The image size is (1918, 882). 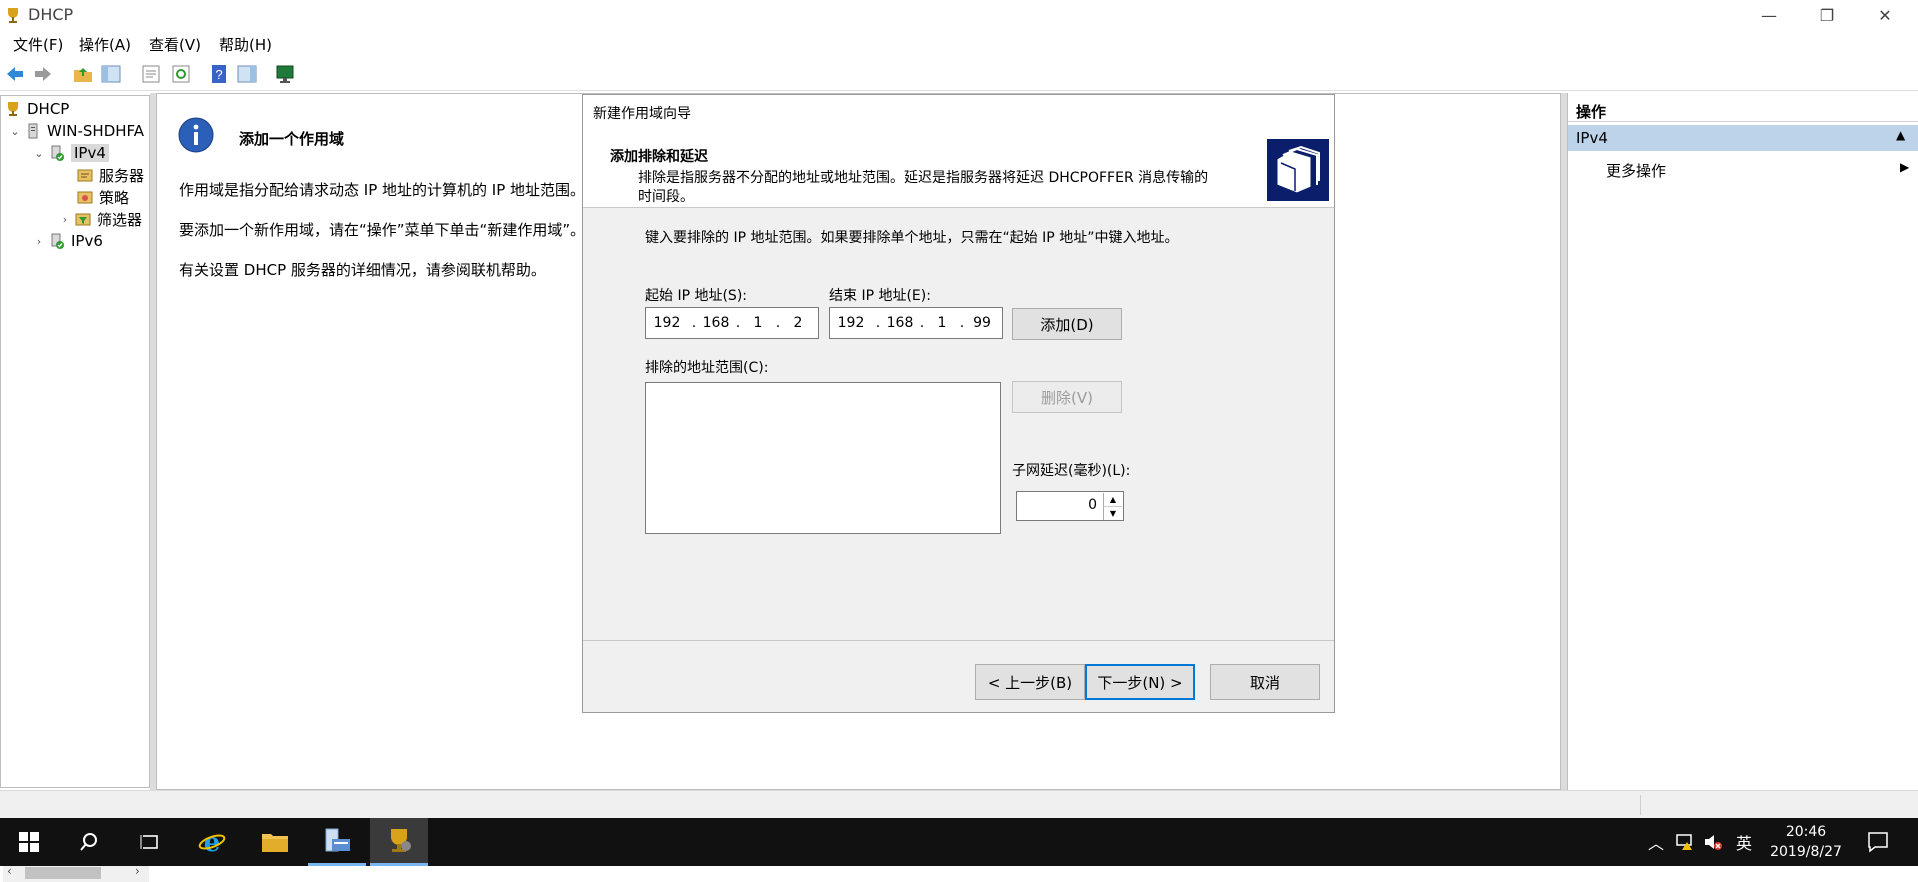 What do you see at coordinates (1298, 170) in the screenshot?
I see `wizard-folders-icon` at bounding box center [1298, 170].